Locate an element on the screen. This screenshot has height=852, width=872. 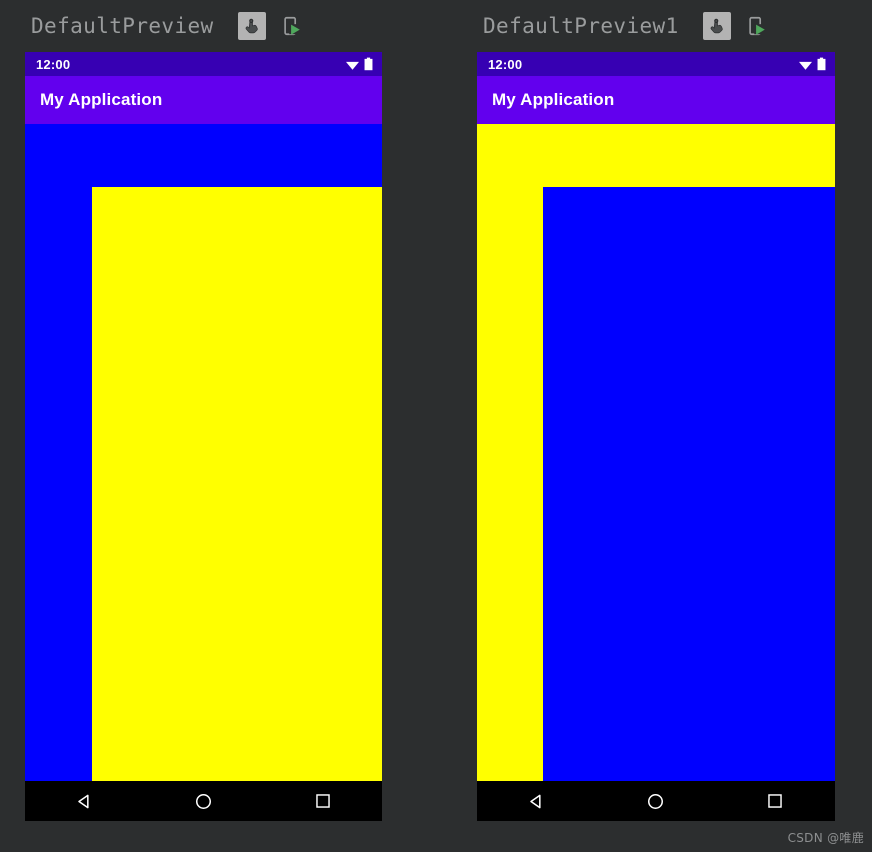
watermark: CSDN @唯鹿 is located at coordinates (825, 838).